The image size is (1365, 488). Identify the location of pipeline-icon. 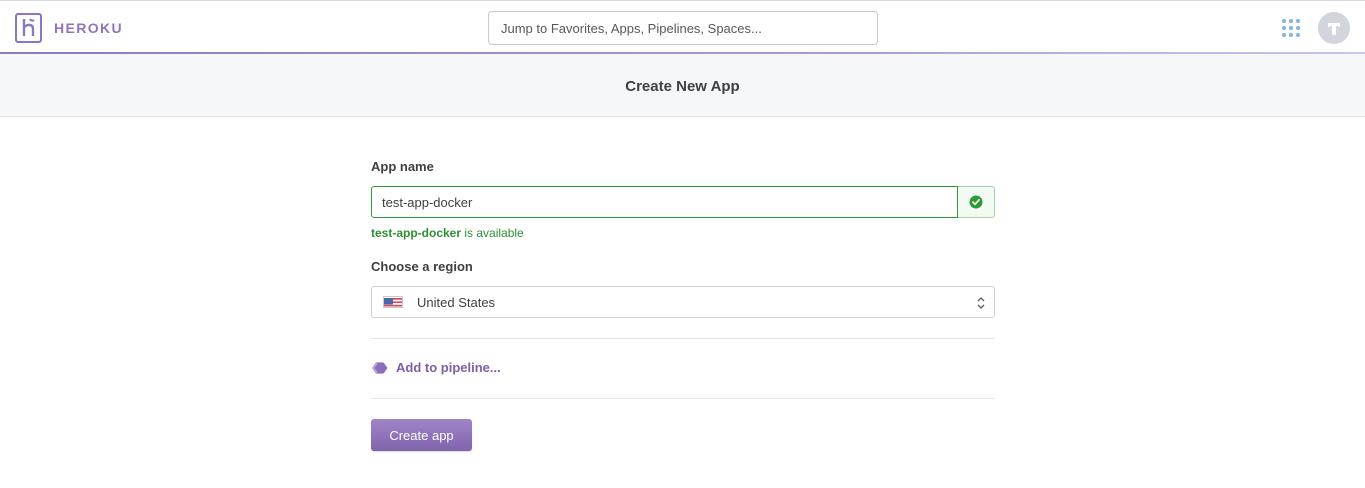
(380, 367).